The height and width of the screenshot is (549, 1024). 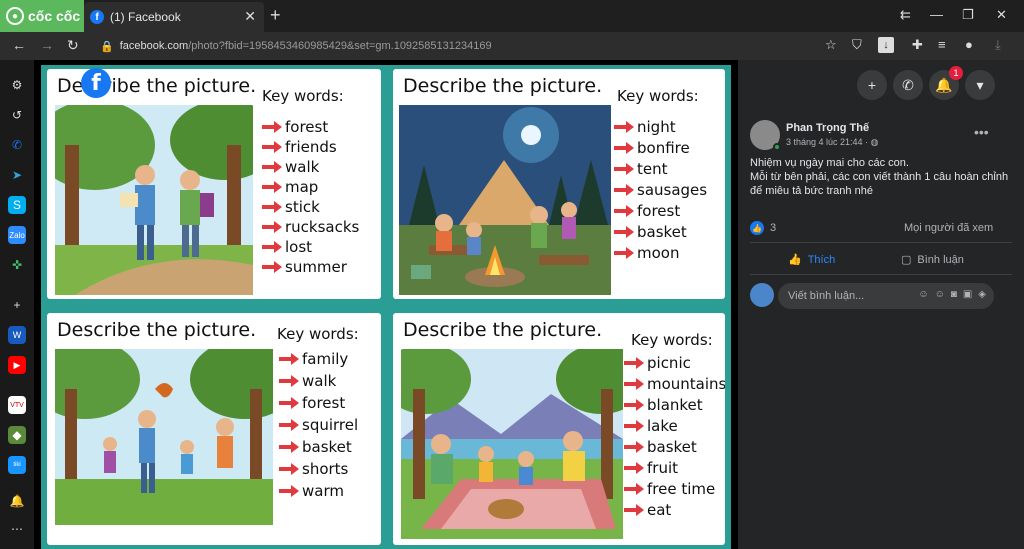 What do you see at coordinates (773, 228) in the screenshot?
I see `like-count: 3` at bounding box center [773, 228].